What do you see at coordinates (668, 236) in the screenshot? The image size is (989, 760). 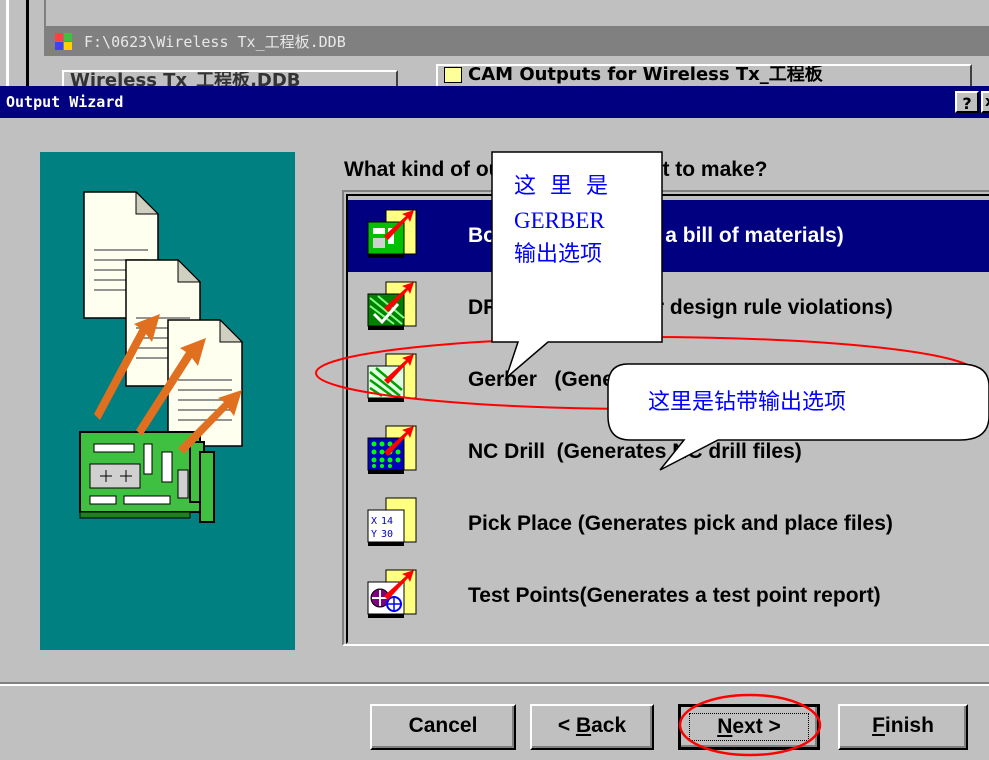 I see `list-item-bom: Bom (Generates a bill of materials)` at bounding box center [668, 236].